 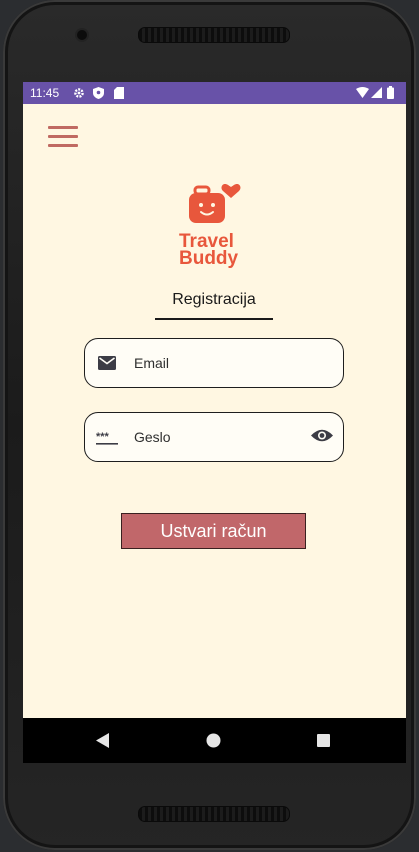 What do you see at coordinates (362, 92) in the screenshot?
I see `wifi-icon` at bounding box center [362, 92].